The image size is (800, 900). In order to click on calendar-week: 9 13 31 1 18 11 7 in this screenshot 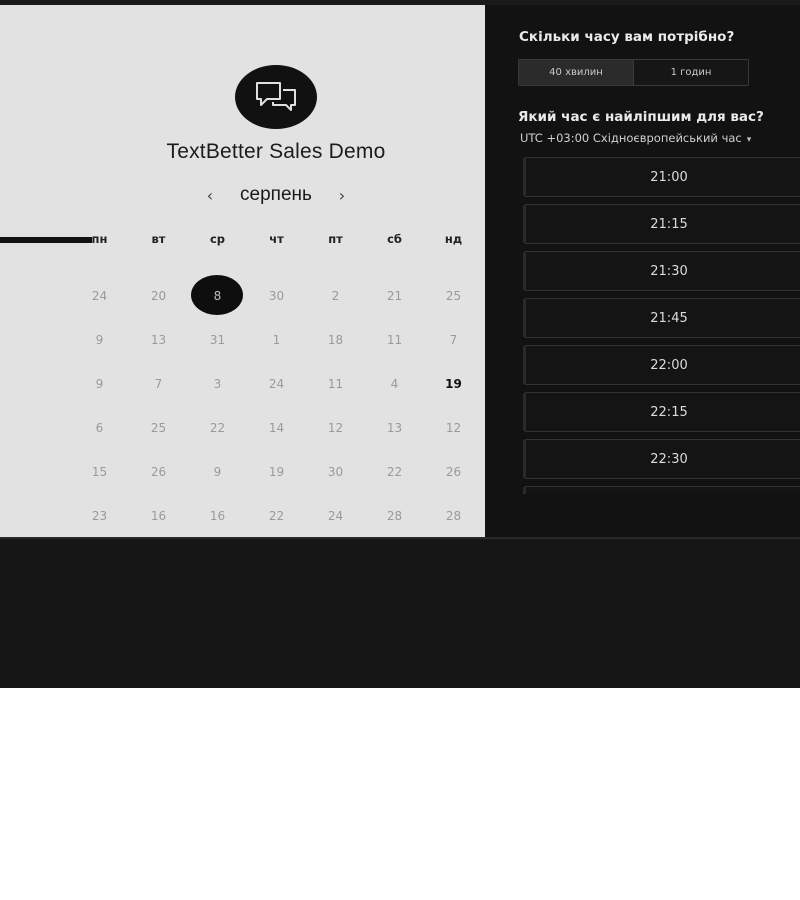, I will do `click(277, 340)`.